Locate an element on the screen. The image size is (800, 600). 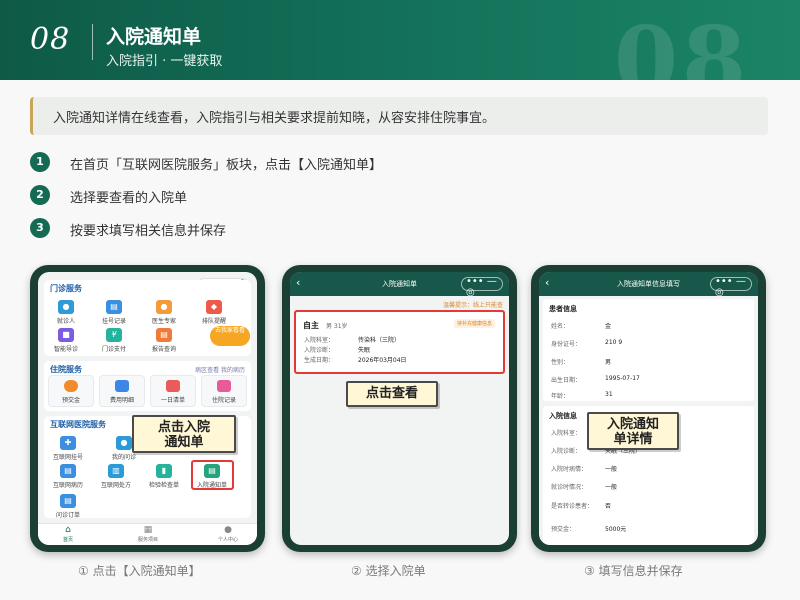
tile-doctor: ● 医生专家 is located at coordinates (164, 312).